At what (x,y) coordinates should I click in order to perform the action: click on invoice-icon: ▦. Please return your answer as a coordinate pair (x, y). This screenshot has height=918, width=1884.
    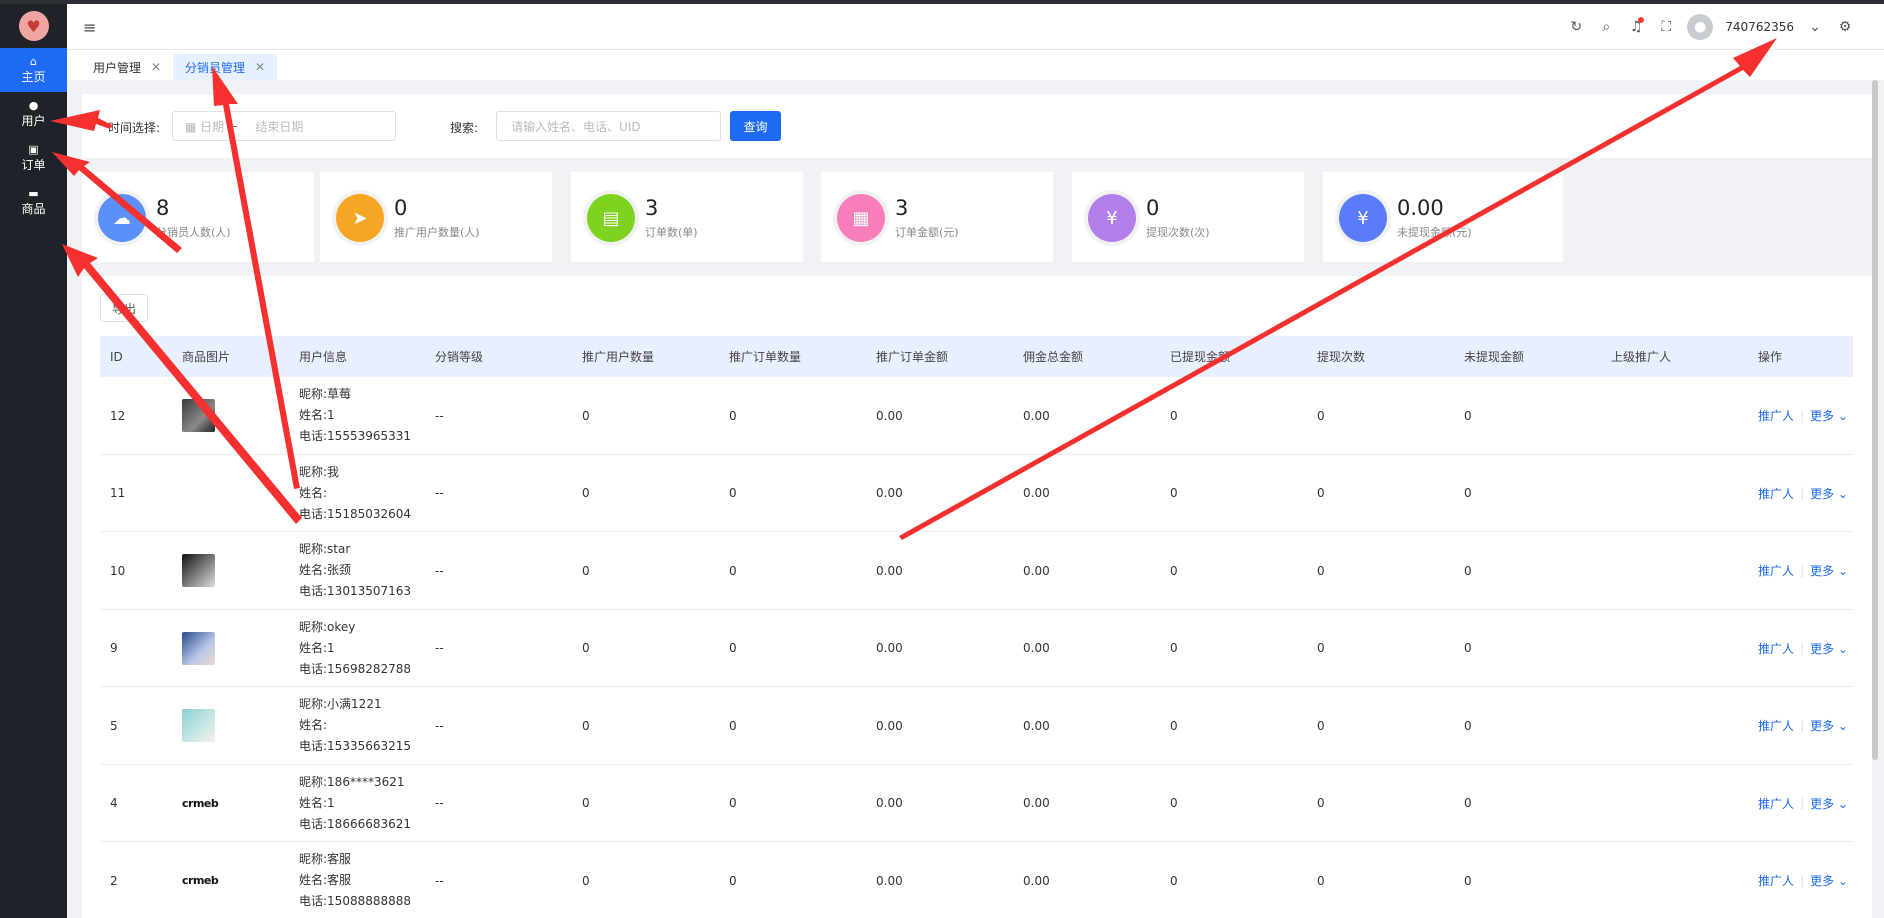
    Looking at the image, I should click on (861, 218).